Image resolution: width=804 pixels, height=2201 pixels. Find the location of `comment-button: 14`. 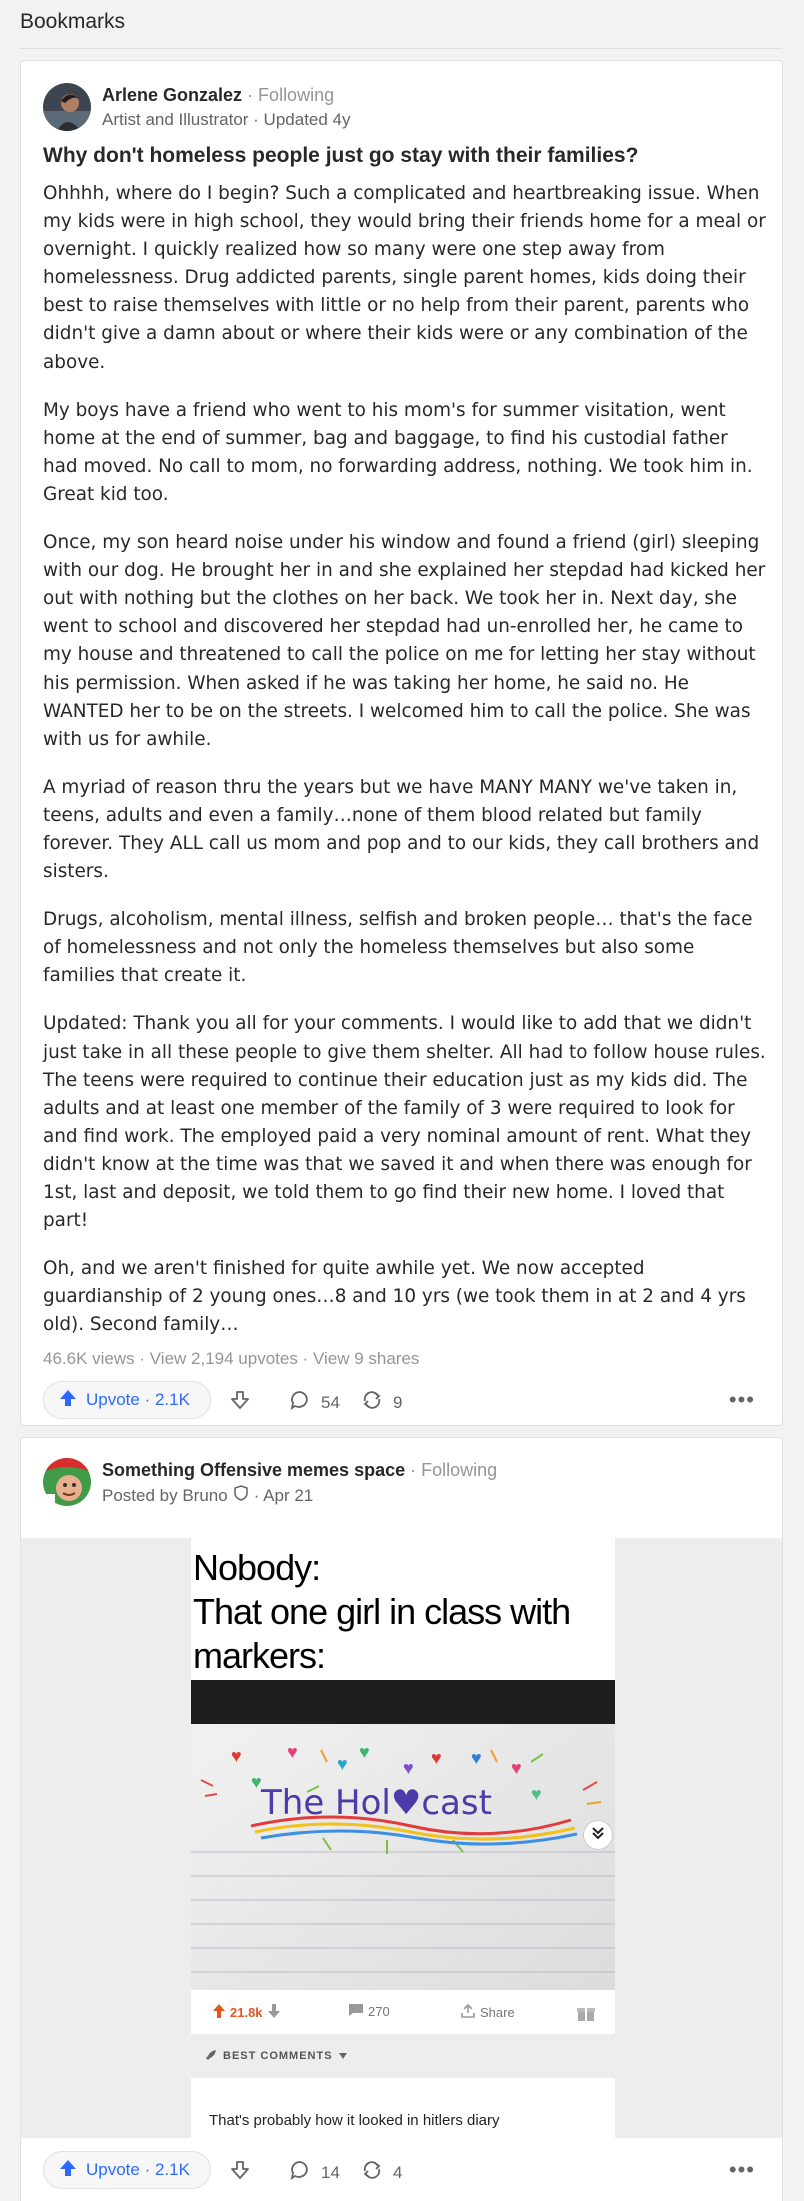

comment-button: 14 is located at coordinates (314, 2172).